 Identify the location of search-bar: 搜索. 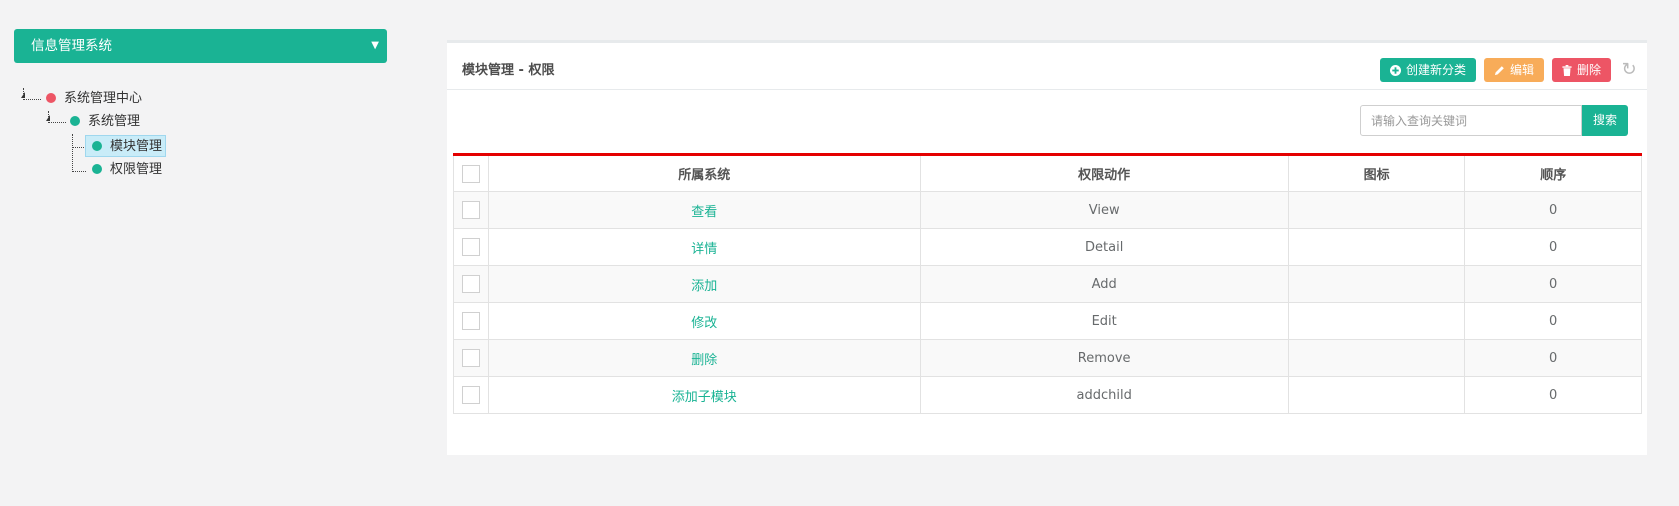
(1494, 120).